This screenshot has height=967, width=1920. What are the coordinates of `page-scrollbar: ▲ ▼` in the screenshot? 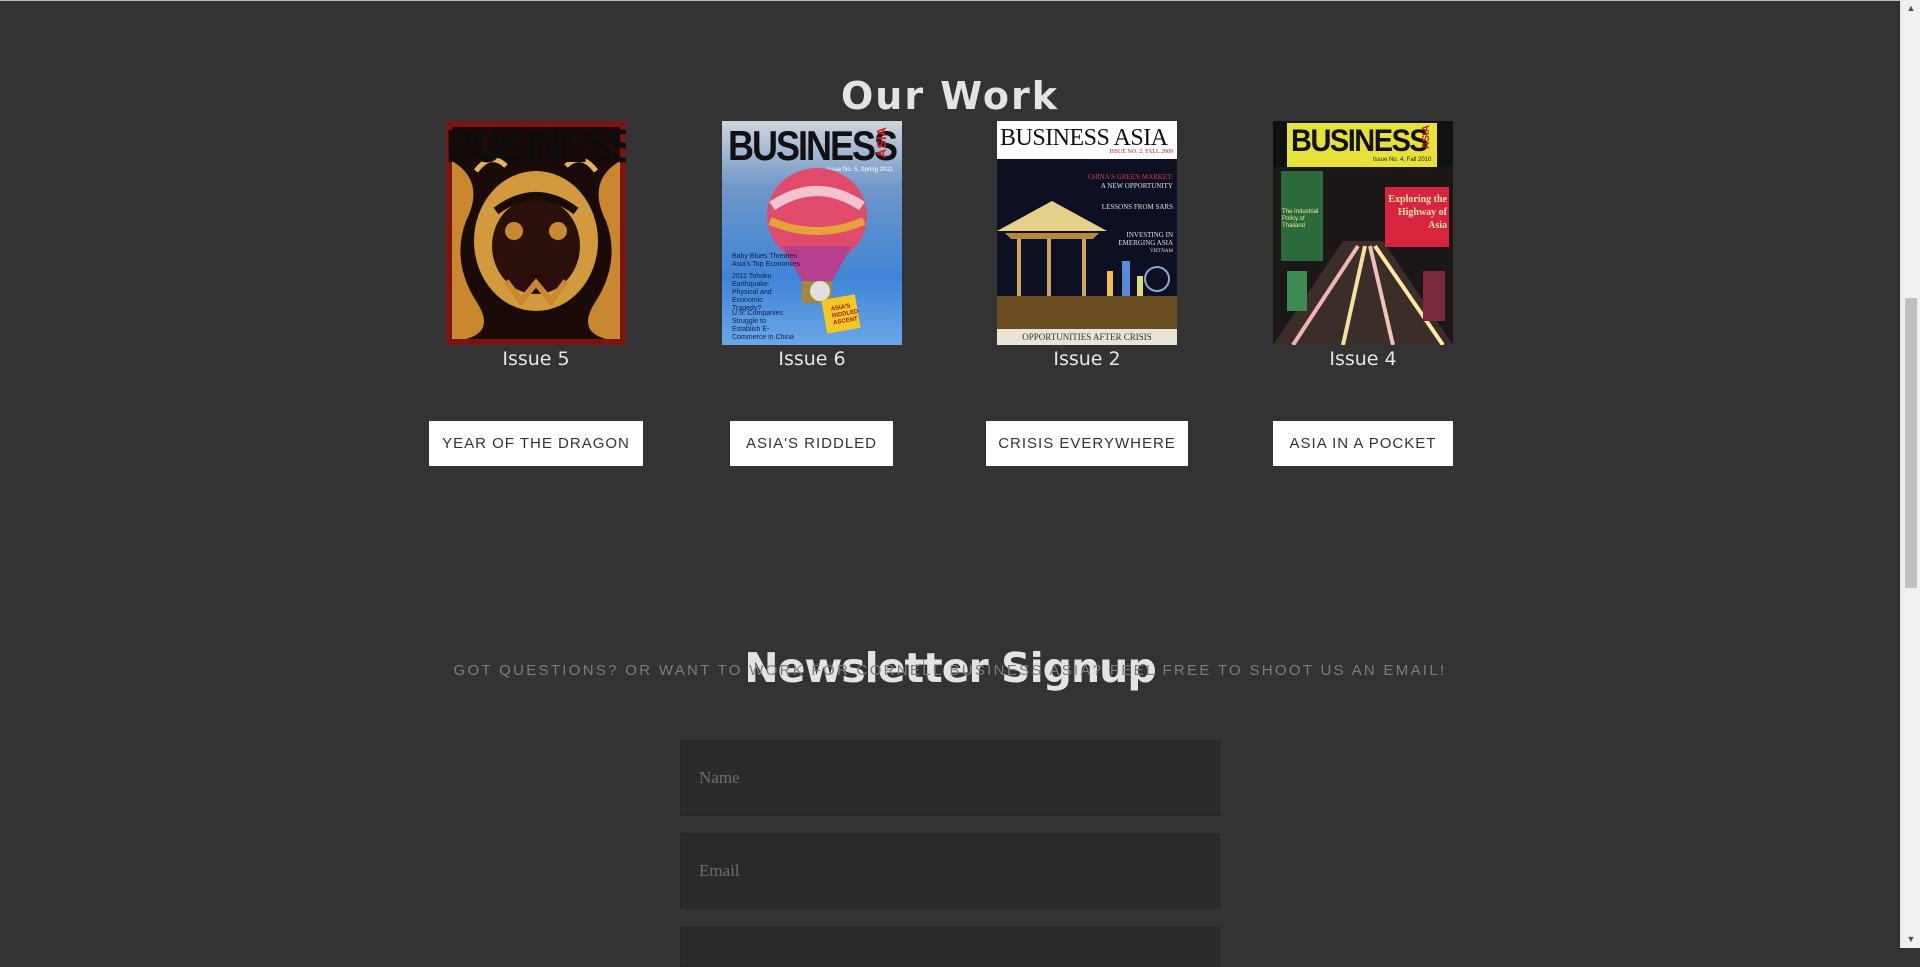 It's located at (1910, 474).